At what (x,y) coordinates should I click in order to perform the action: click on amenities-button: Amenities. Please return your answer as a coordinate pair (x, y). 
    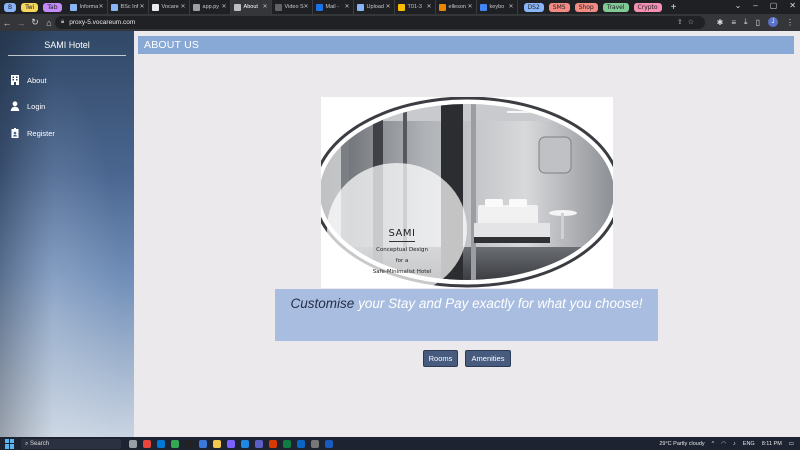
    Looking at the image, I should click on (488, 358).